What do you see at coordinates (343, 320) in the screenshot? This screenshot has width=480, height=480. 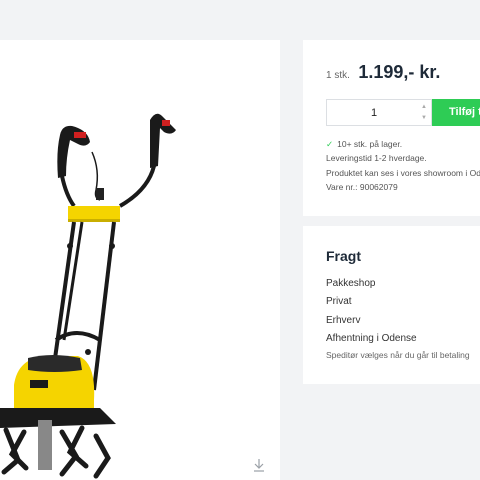 I see `freight-option-erhverv: Erhverv` at bounding box center [343, 320].